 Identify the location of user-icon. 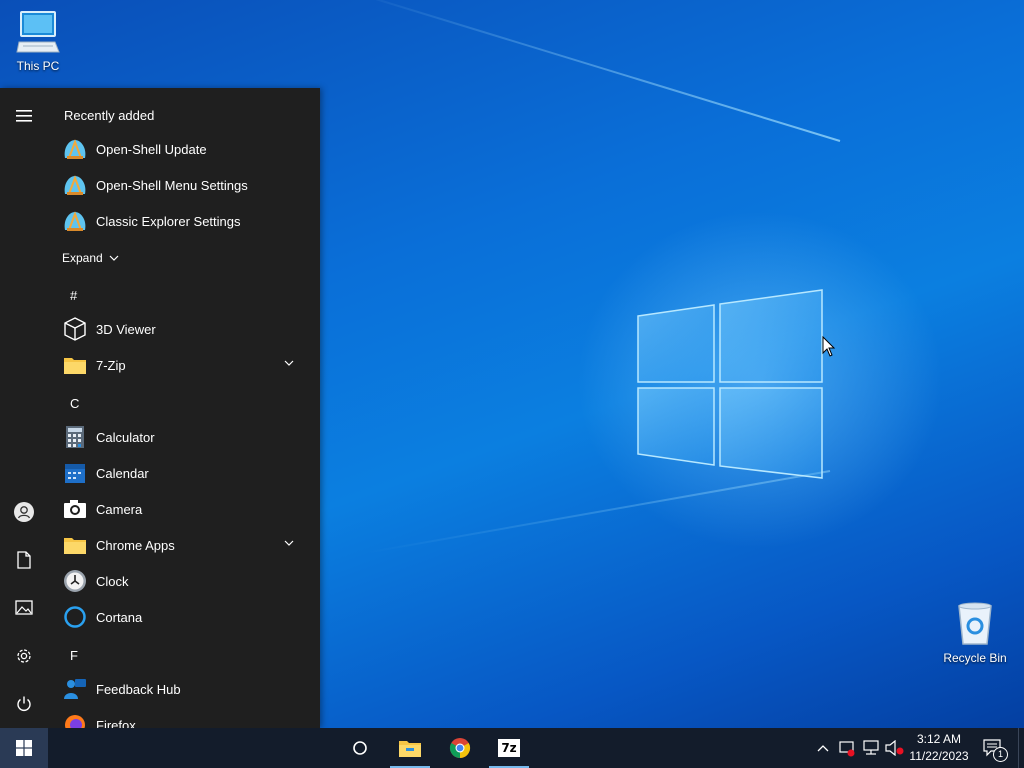
(24, 512).